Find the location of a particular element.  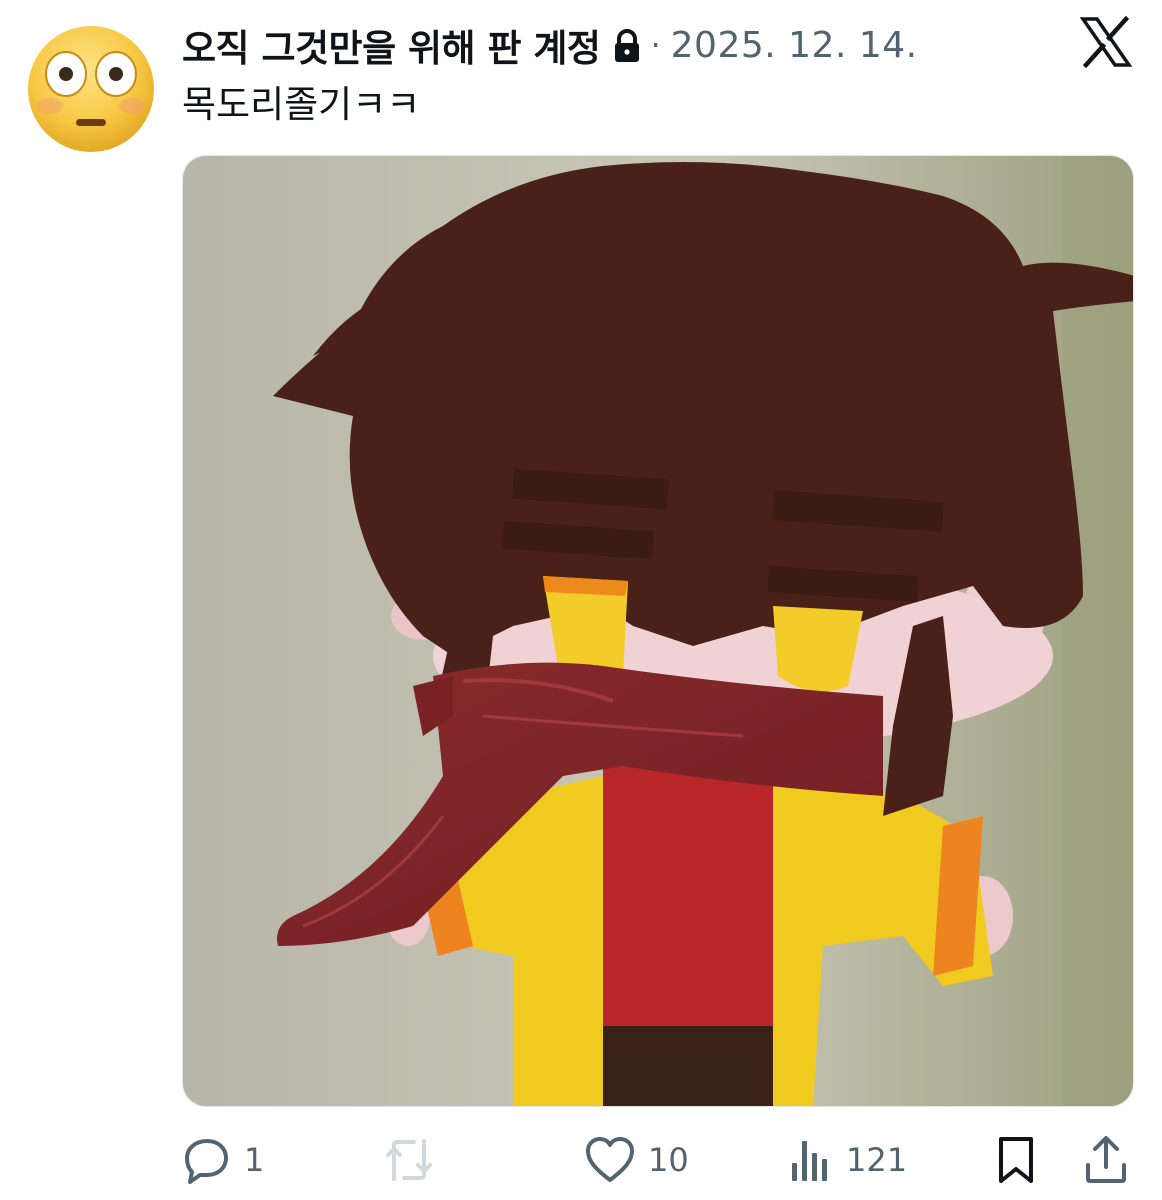

repost-icon is located at coordinates (409, 1160).